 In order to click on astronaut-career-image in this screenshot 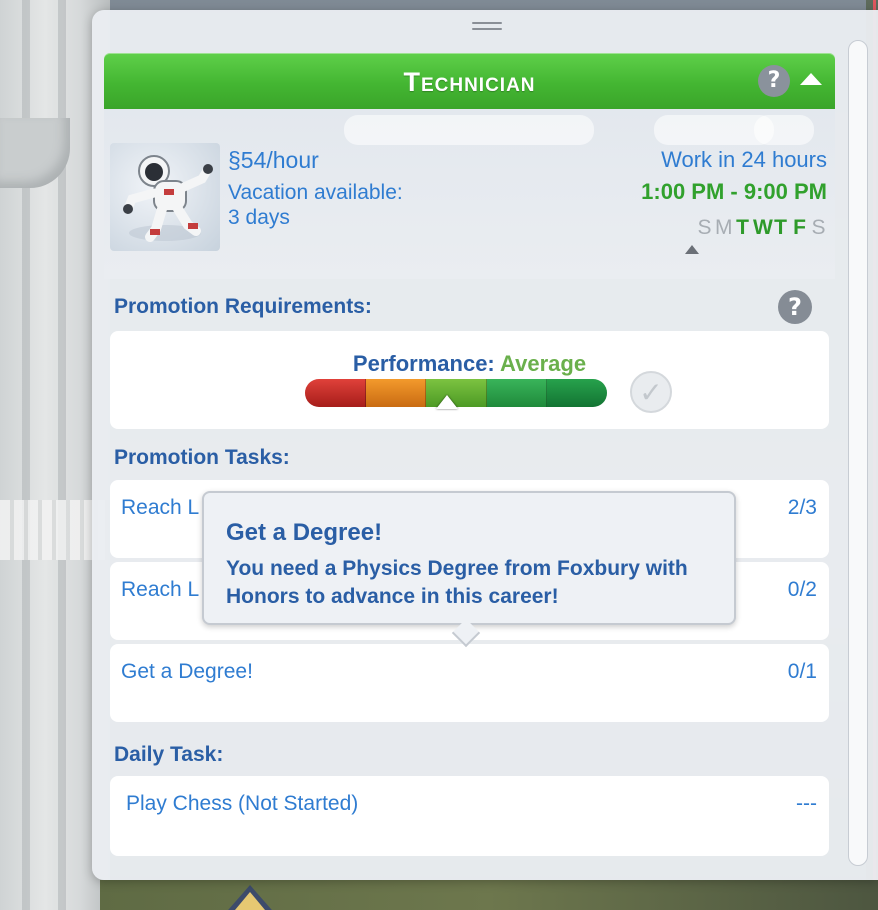, I will do `click(165, 197)`.